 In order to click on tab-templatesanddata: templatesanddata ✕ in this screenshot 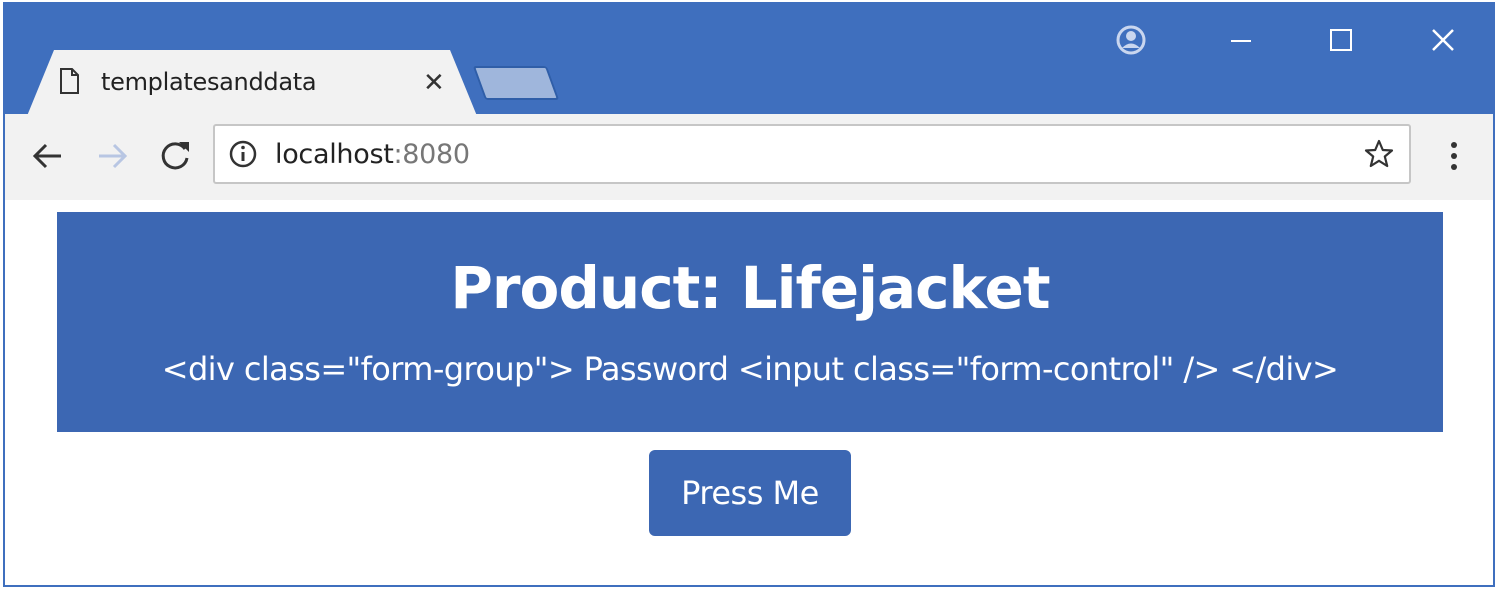, I will do `click(252, 83)`.